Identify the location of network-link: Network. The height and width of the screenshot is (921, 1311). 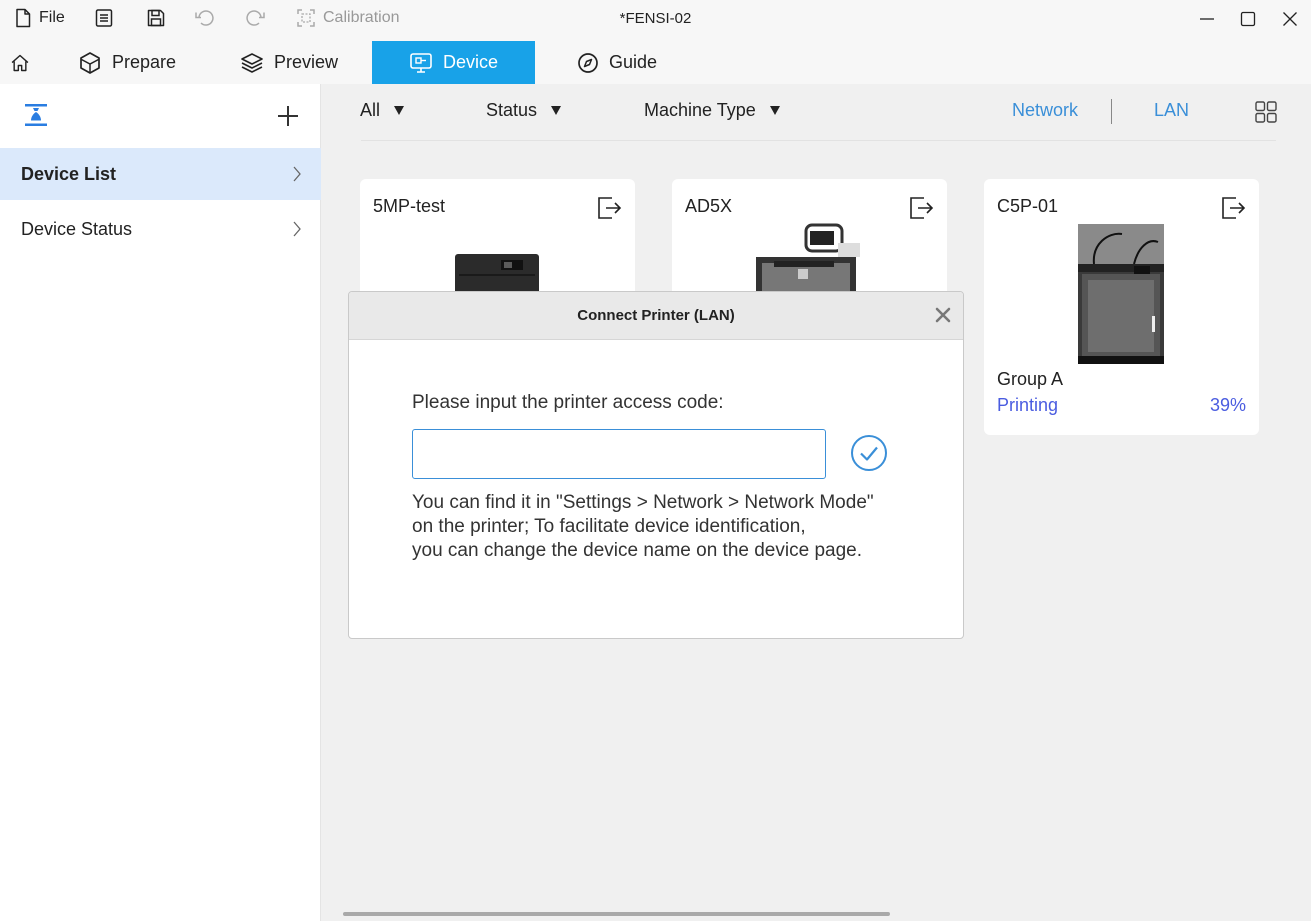
(1045, 110).